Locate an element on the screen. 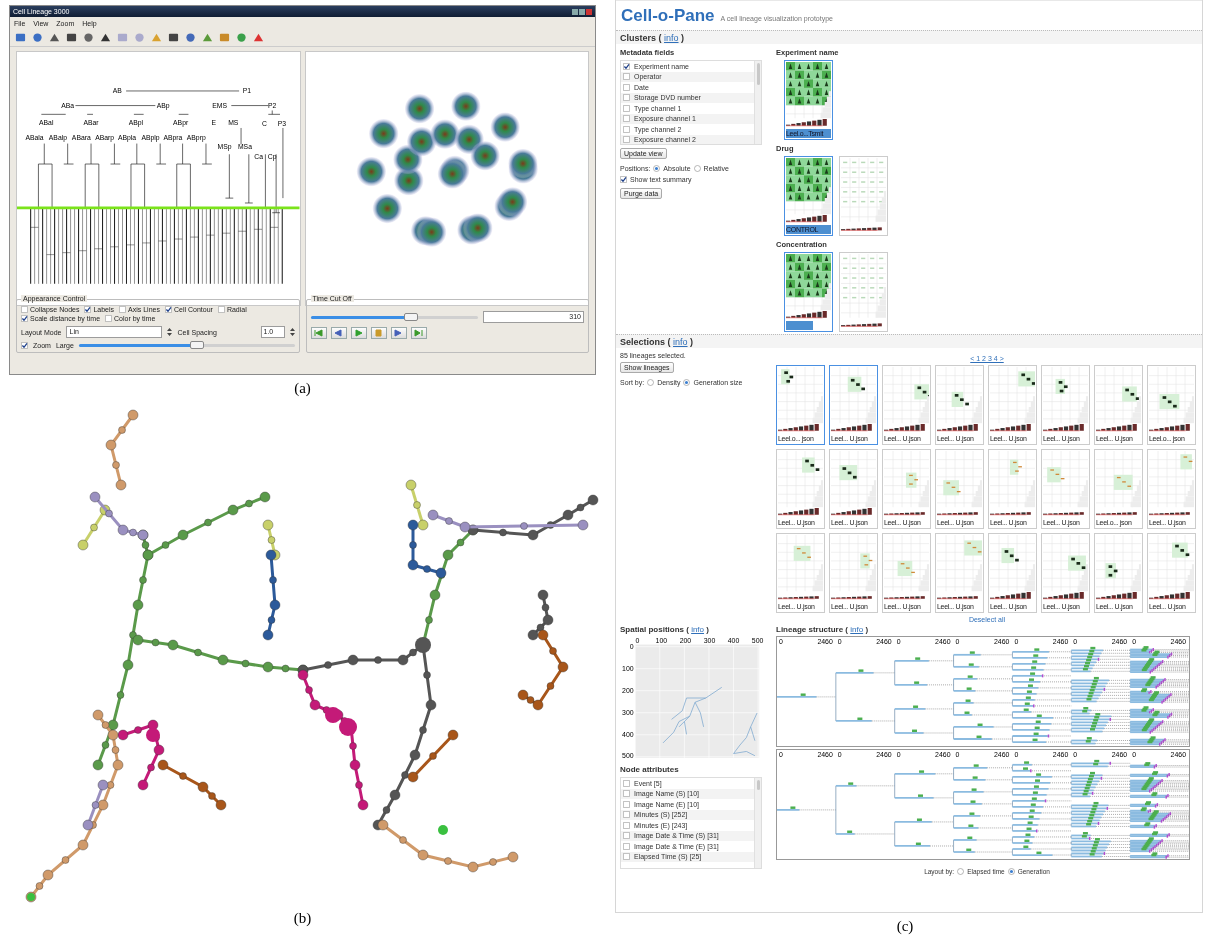 The height and width of the screenshot is (947, 1205). step-forward-button is located at coordinates (398, 333).